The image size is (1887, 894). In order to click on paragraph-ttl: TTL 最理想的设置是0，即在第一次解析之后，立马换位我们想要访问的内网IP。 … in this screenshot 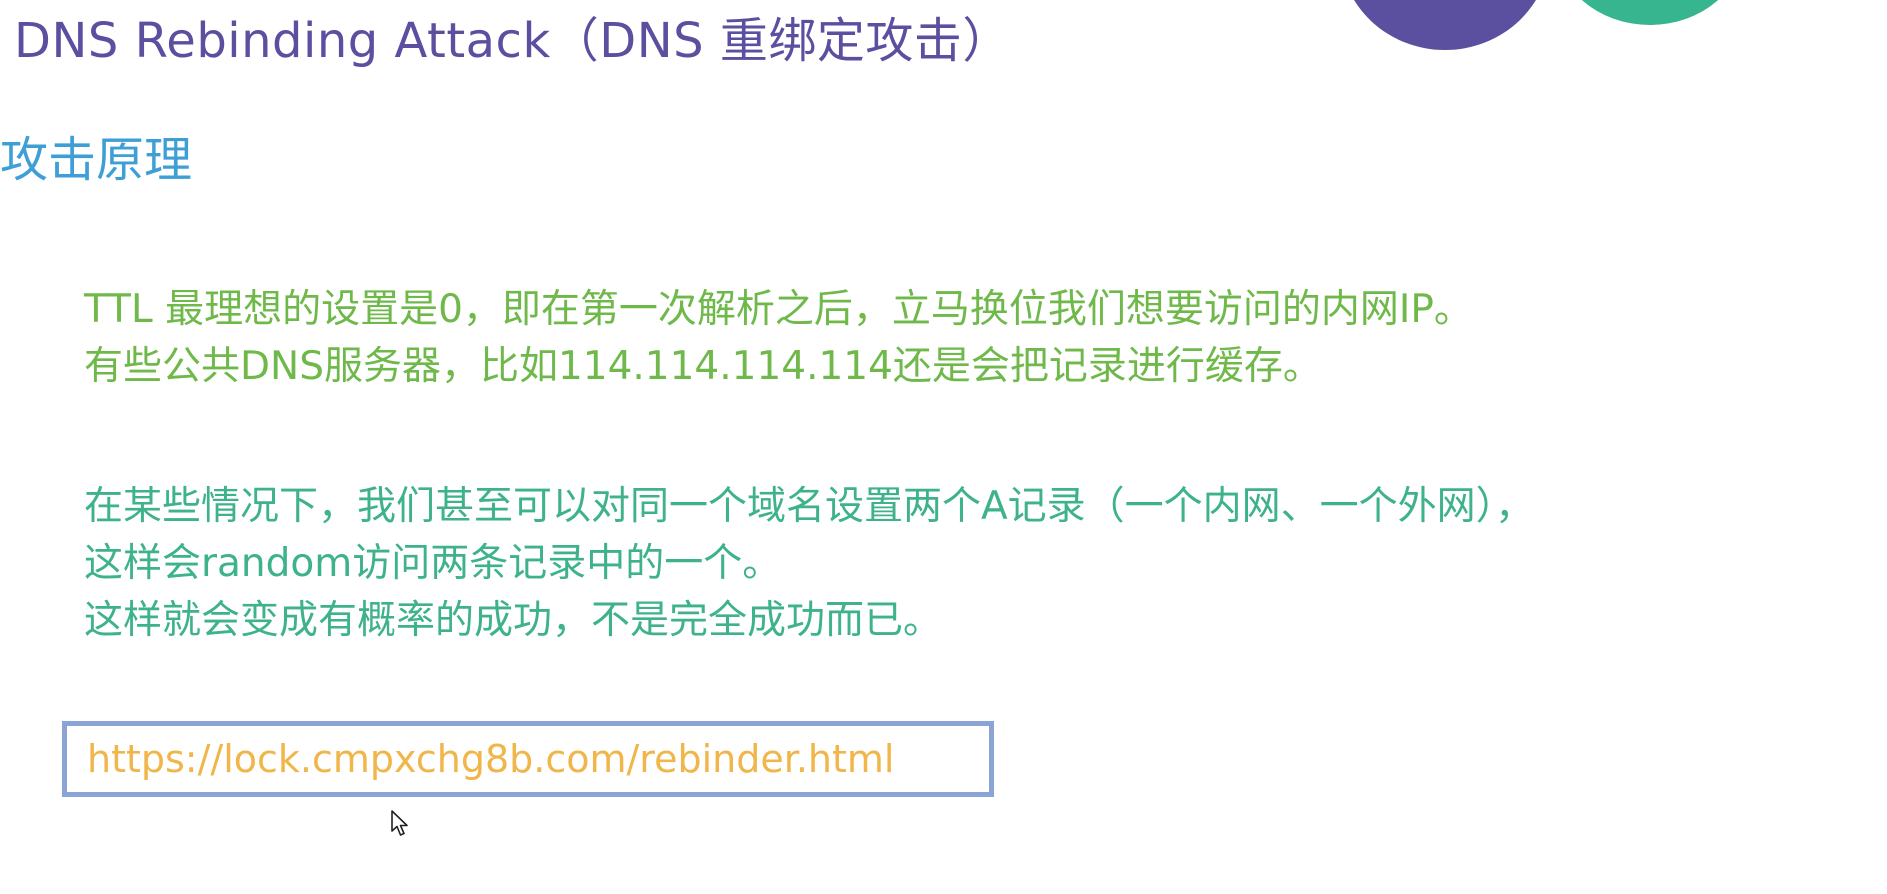, I will do `click(778, 338)`.